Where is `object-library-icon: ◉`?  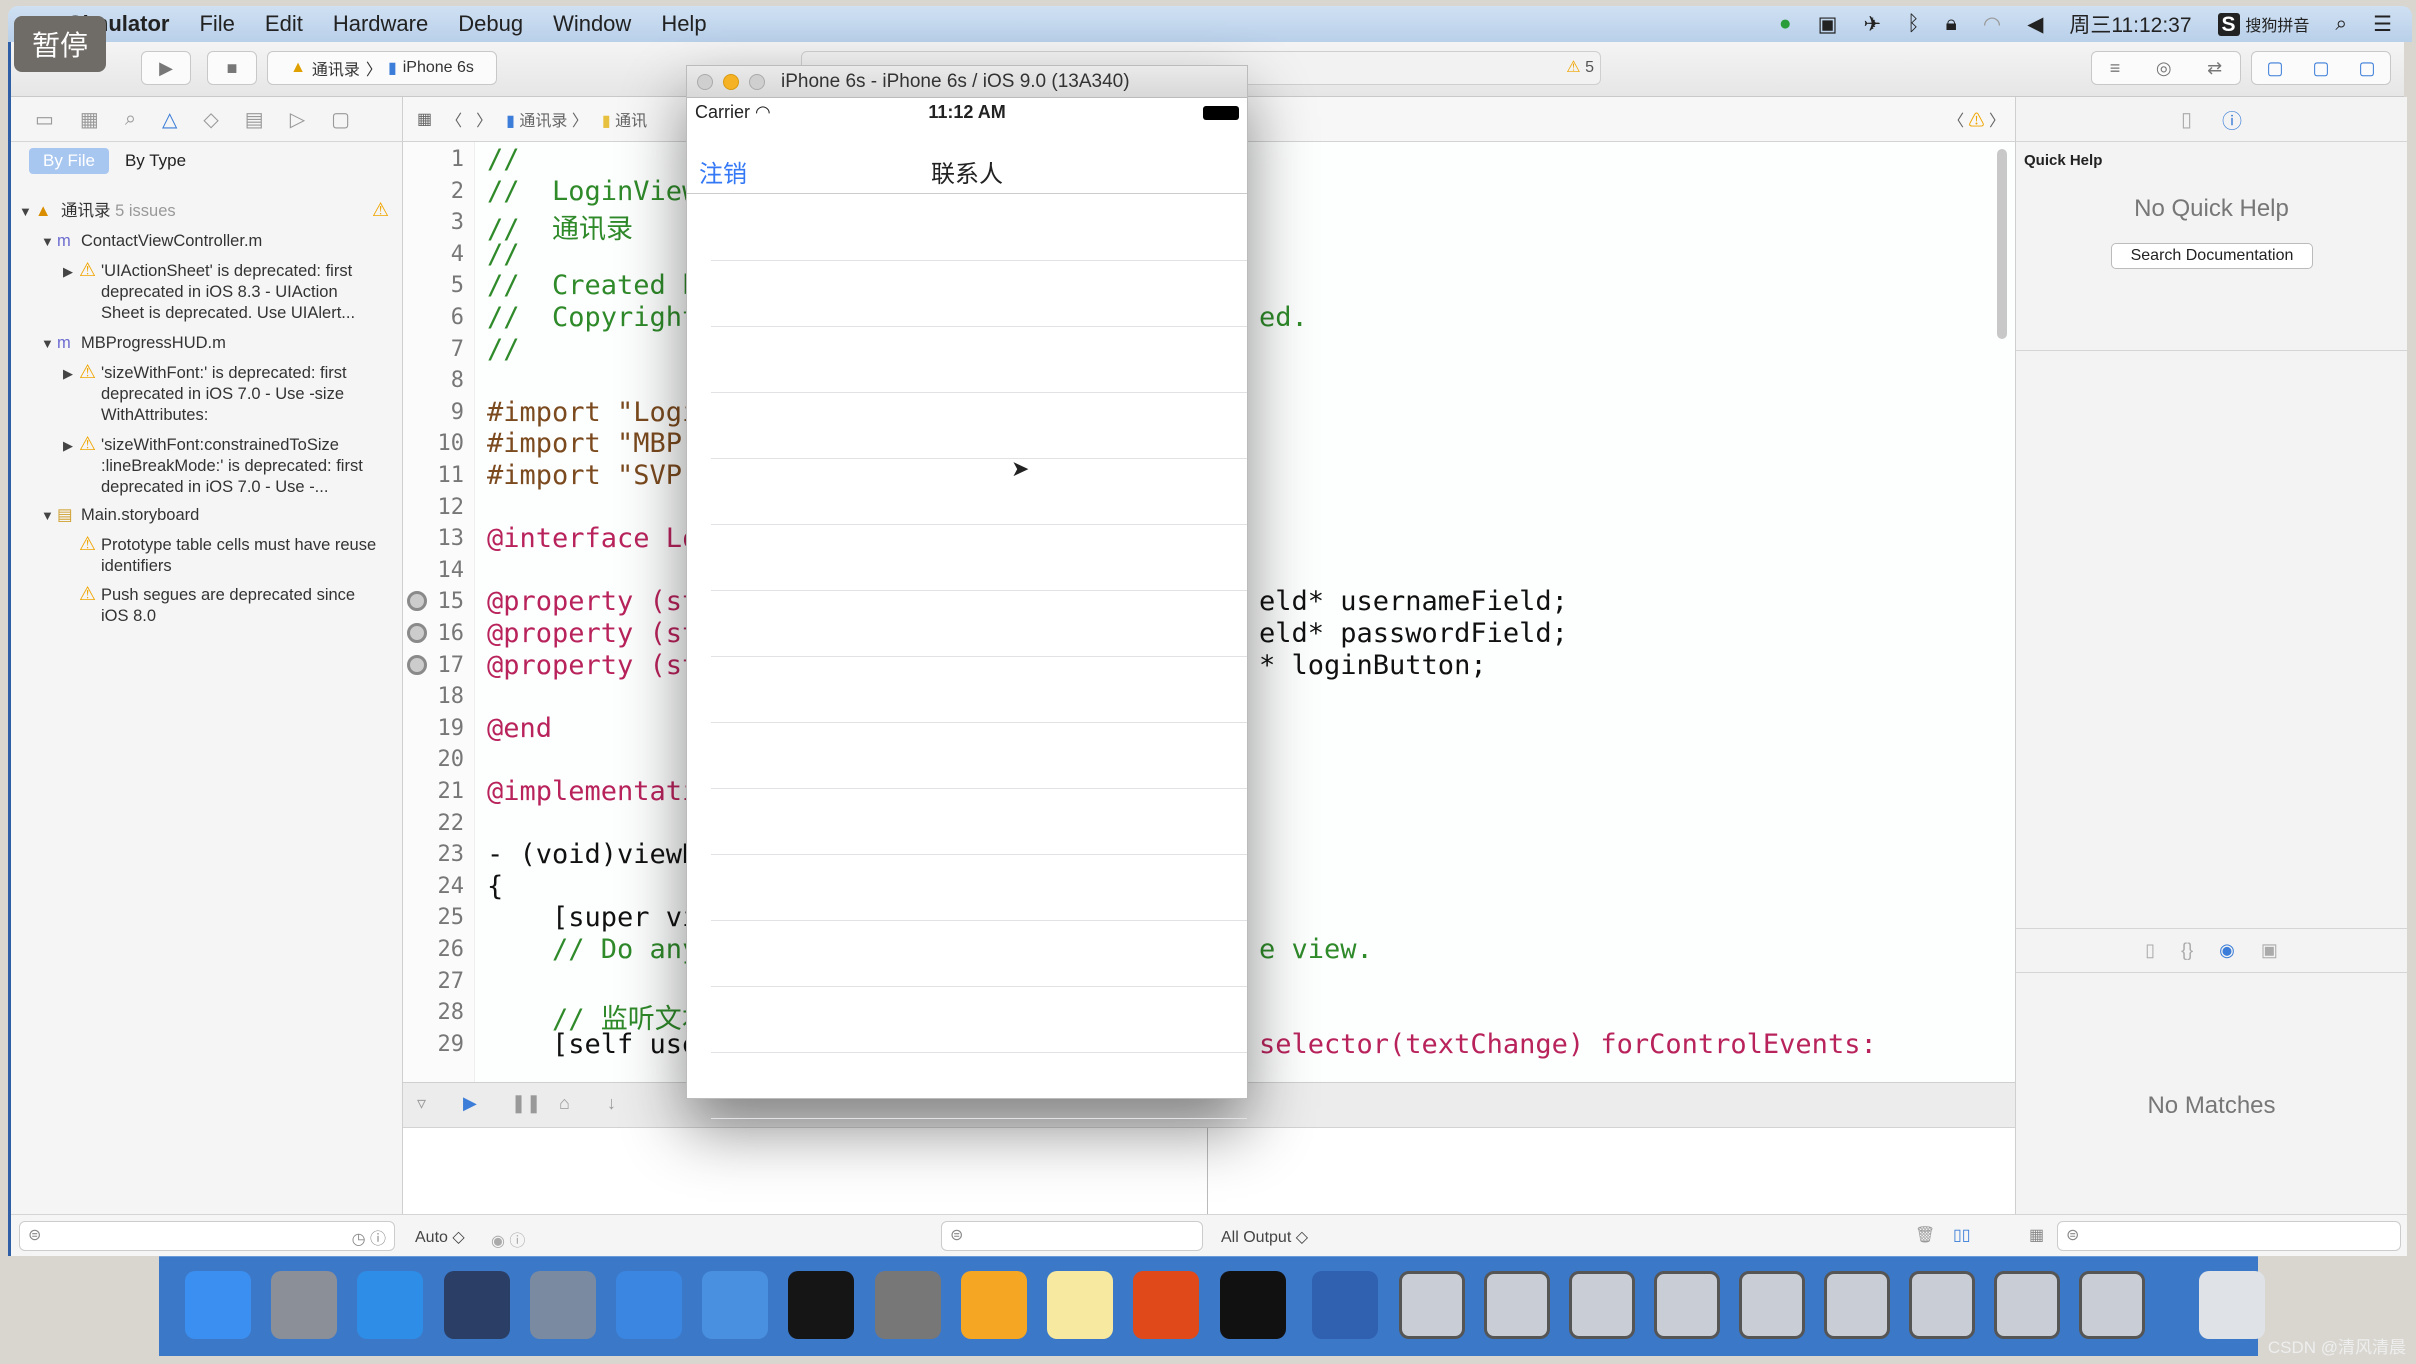 object-library-icon: ◉ is located at coordinates (2227, 950).